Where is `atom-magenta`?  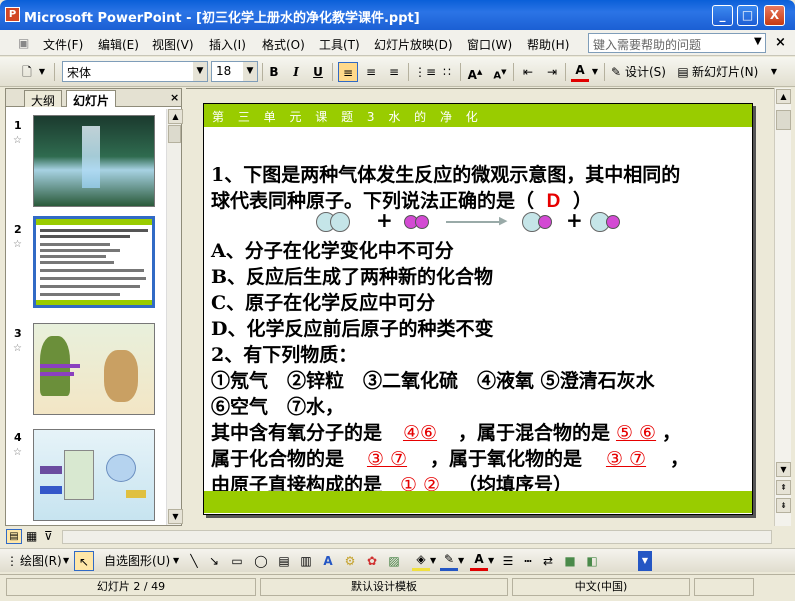 atom-magenta is located at coordinates (422, 222).